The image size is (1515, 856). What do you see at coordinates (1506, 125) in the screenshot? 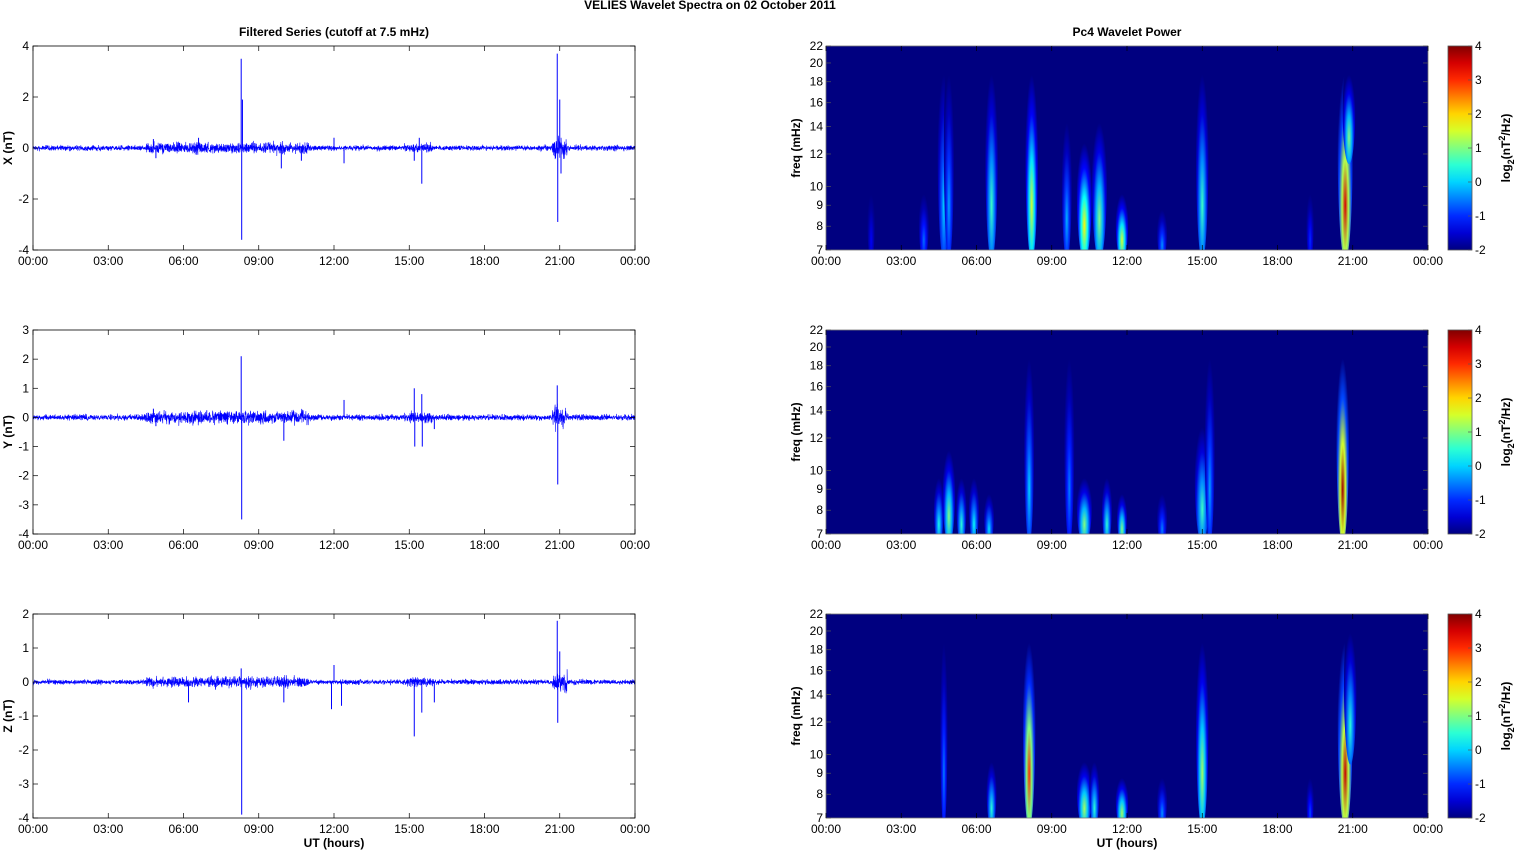
I see `colorbar-label-part: /Hz)` at bounding box center [1506, 125].